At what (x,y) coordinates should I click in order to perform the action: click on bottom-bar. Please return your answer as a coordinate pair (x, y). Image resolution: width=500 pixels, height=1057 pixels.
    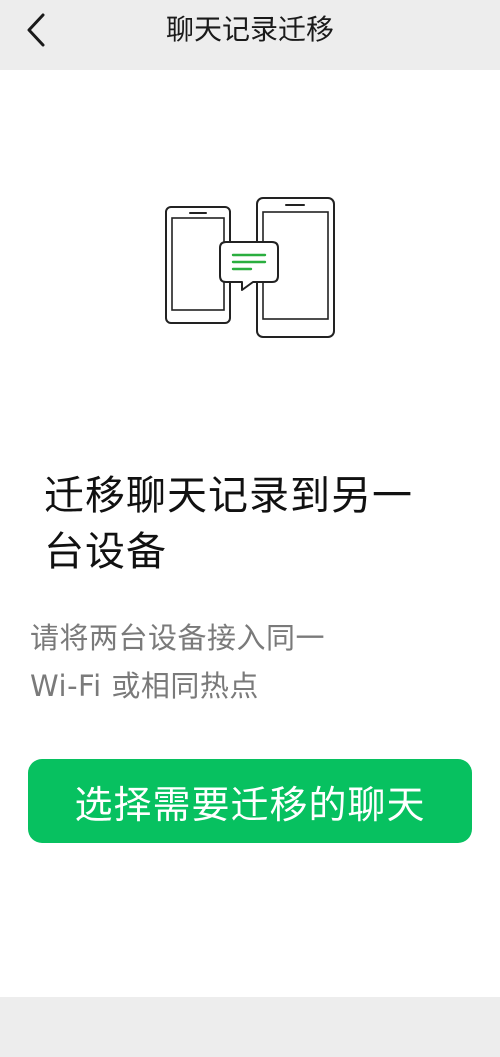
    Looking at the image, I should click on (250, 1027).